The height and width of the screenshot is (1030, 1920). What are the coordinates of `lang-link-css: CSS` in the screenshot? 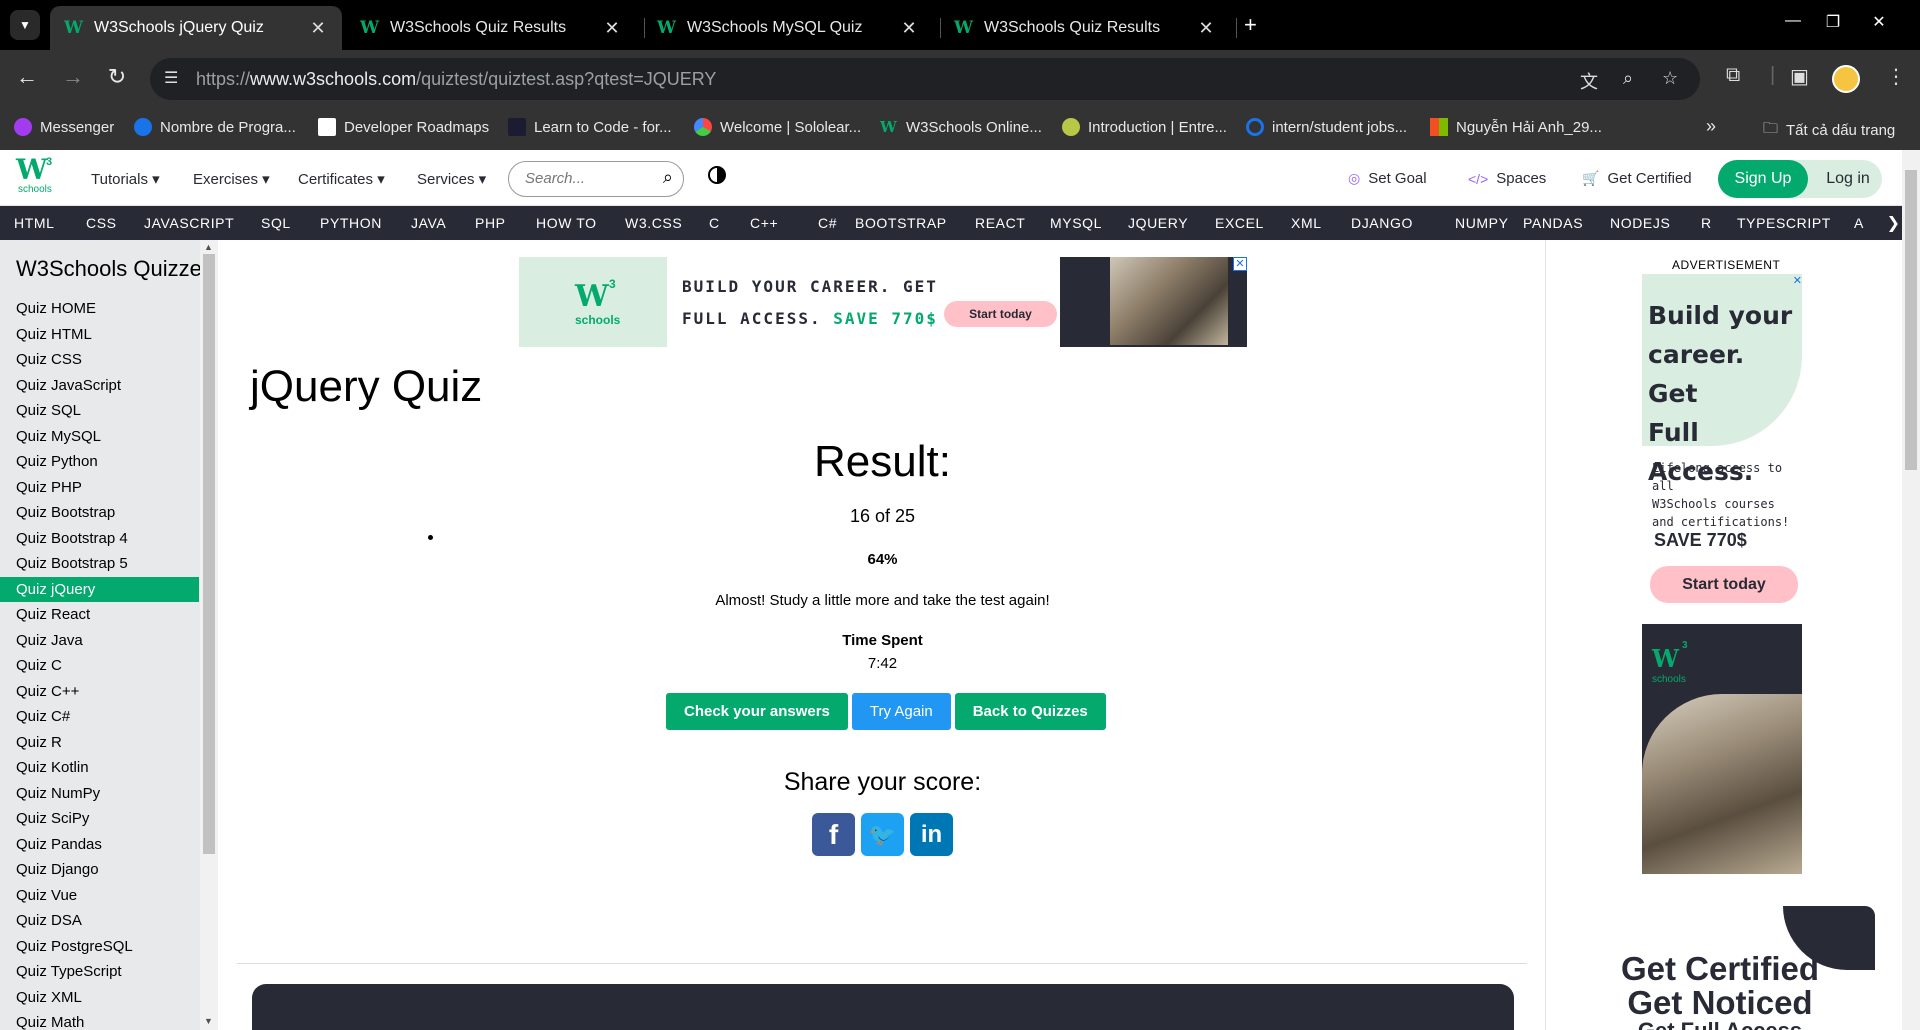 It's located at (101, 223).